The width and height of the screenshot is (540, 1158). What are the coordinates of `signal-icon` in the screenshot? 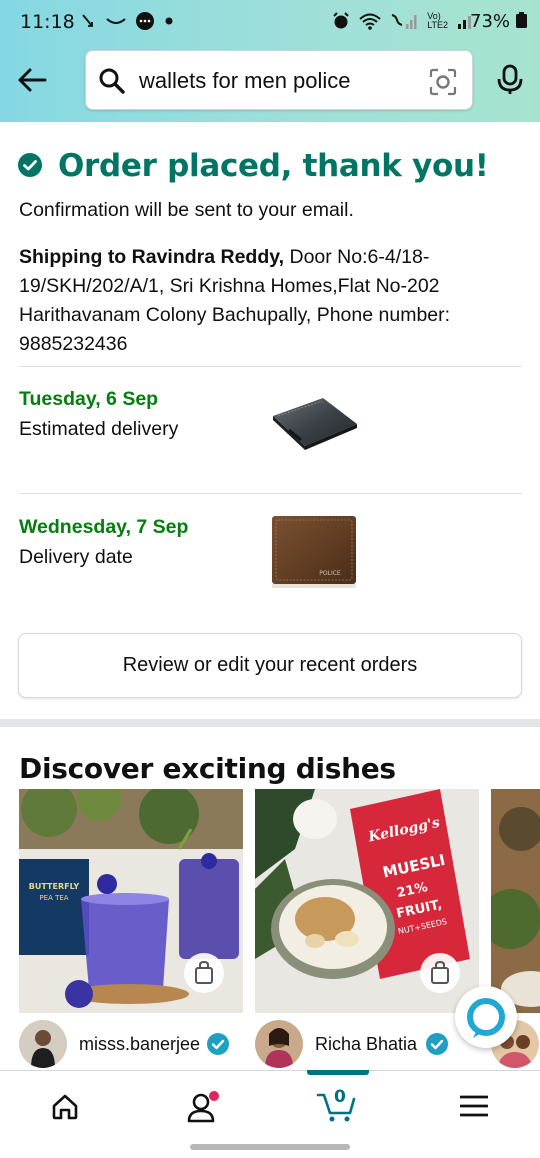 It's located at (404, 21).